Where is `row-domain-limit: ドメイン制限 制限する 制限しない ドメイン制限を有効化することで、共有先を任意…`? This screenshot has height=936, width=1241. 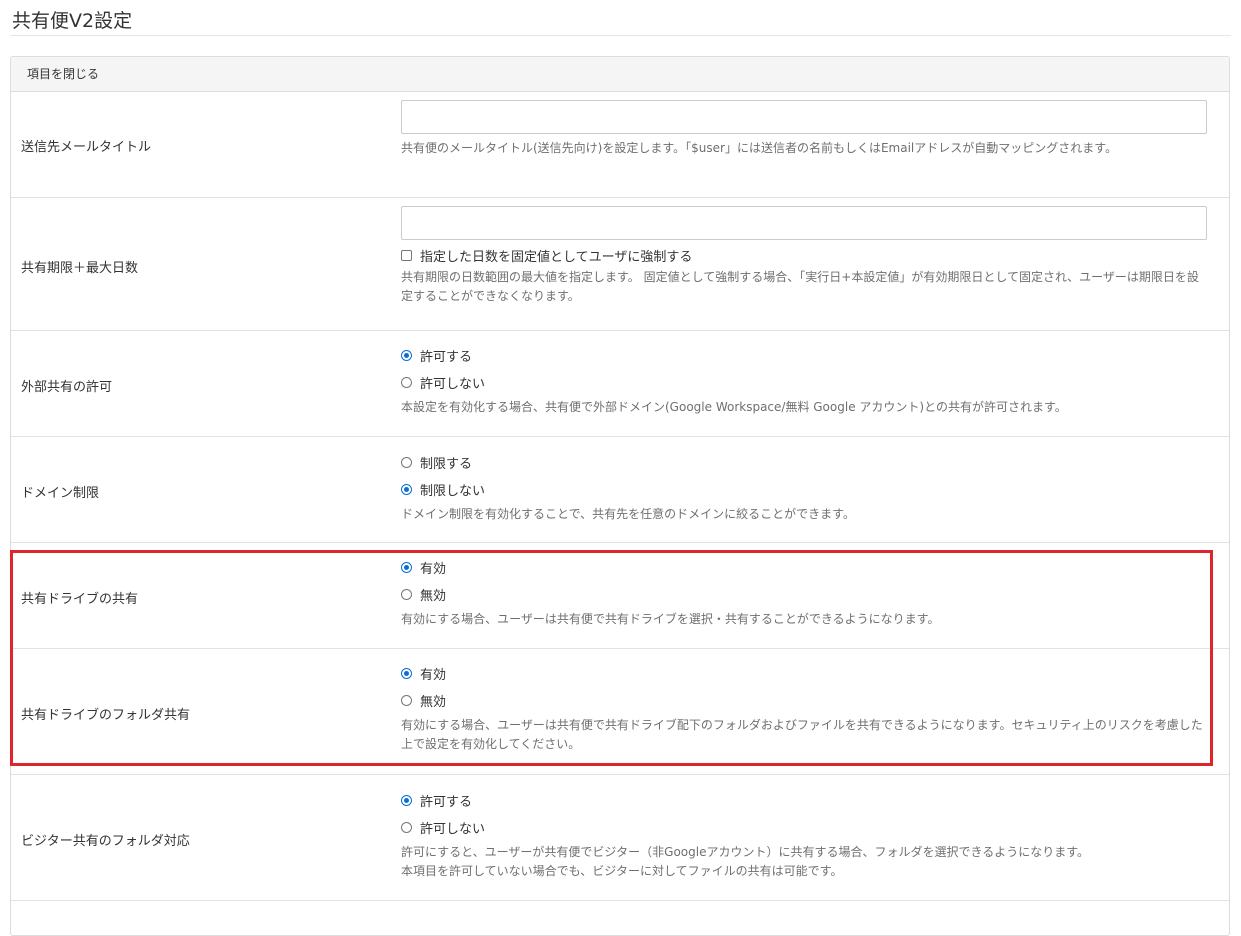 row-domain-limit: ドメイン制限 制限する 制限しない ドメイン制限を有効化することで、共有先を任意… is located at coordinates (620, 490).